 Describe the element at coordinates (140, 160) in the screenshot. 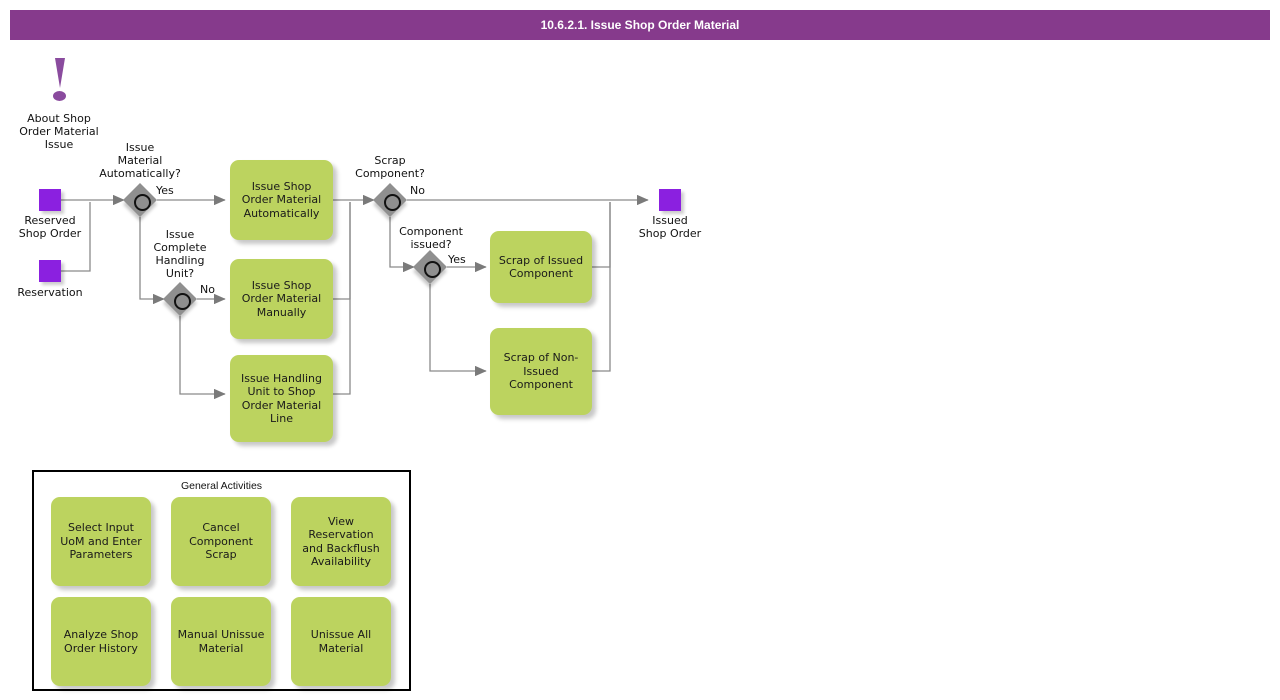

I see `gateway-issue-material-automatically-label: Issue Material Automatically?` at that location.